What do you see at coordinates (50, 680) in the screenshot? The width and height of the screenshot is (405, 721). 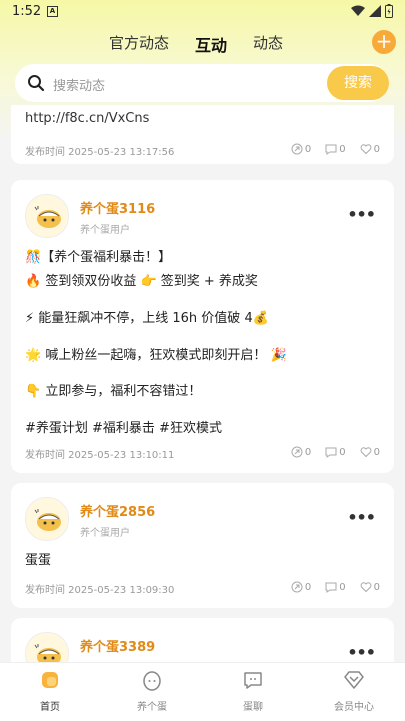 I see `home-icon` at bounding box center [50, 680].